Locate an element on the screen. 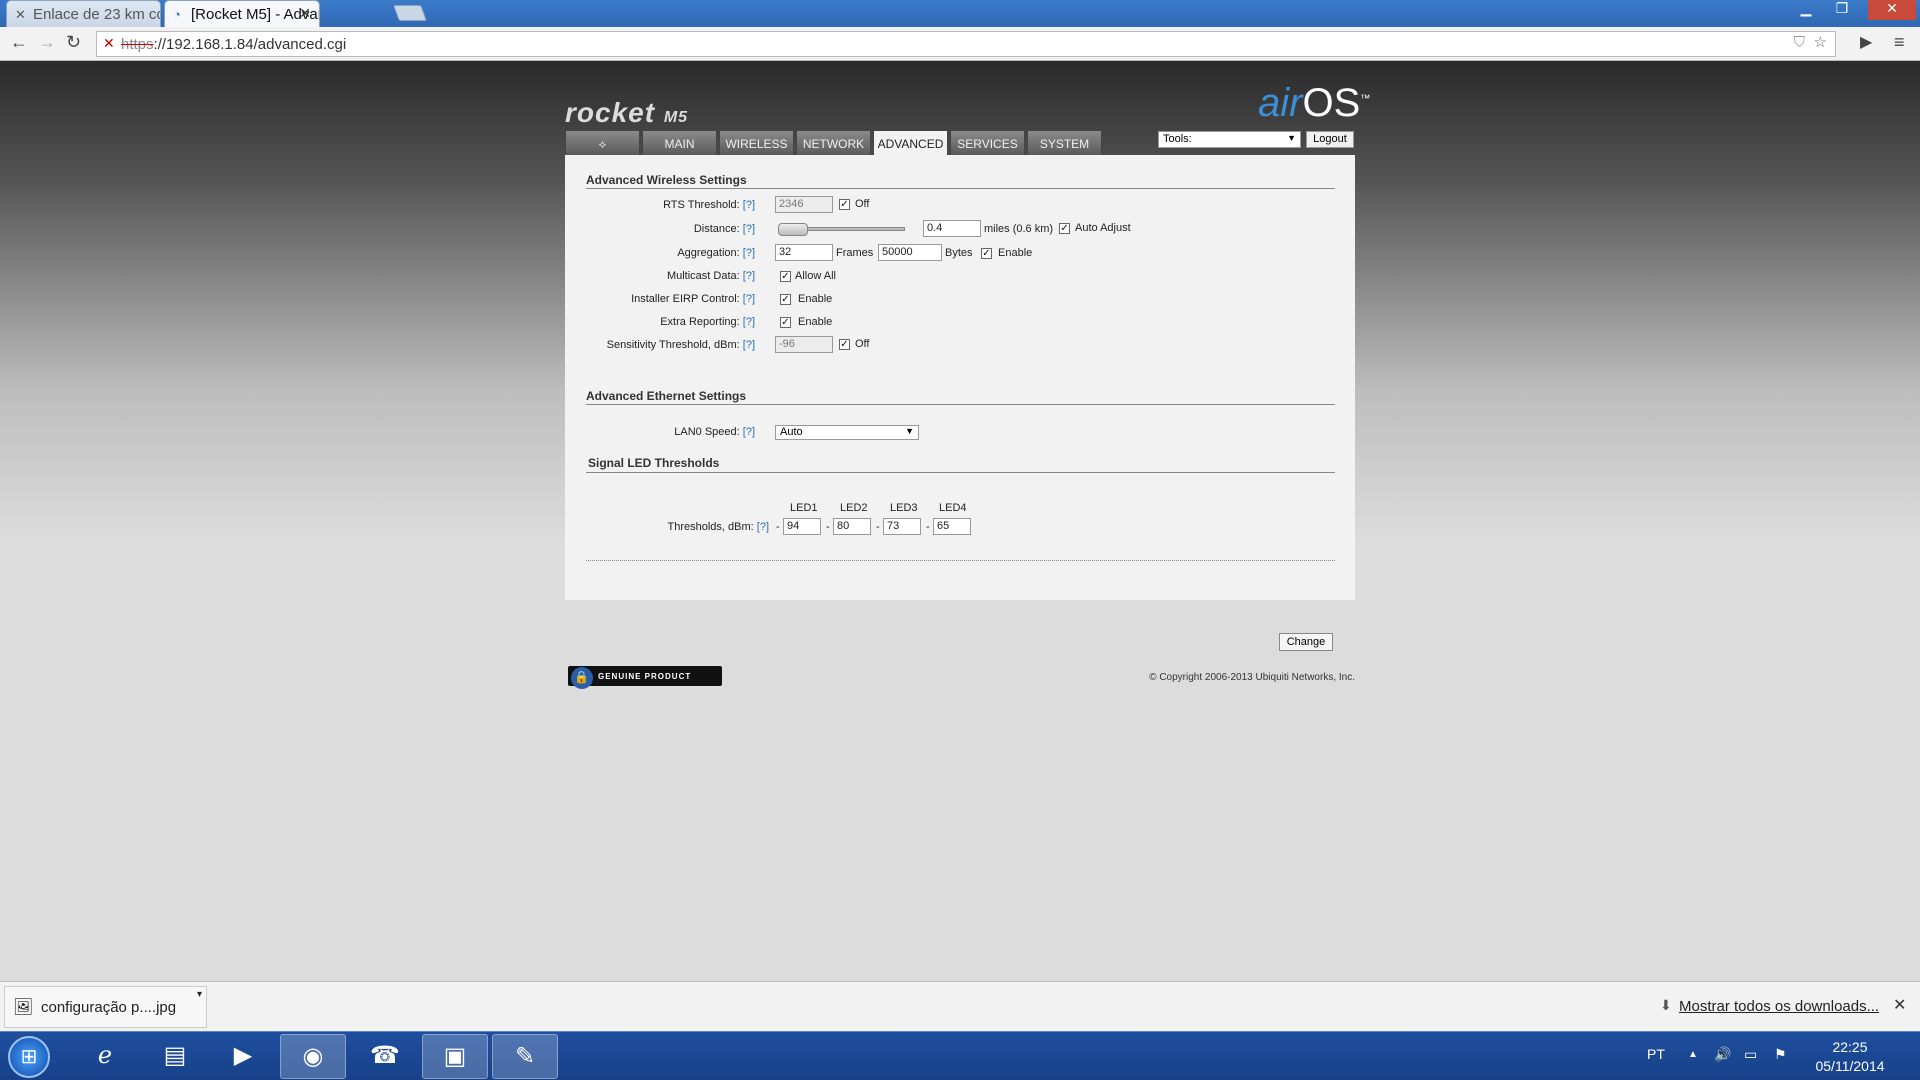  browser-tab-enlace: ✕ Enlace de 23 km com is located at coordinates (83, 13).